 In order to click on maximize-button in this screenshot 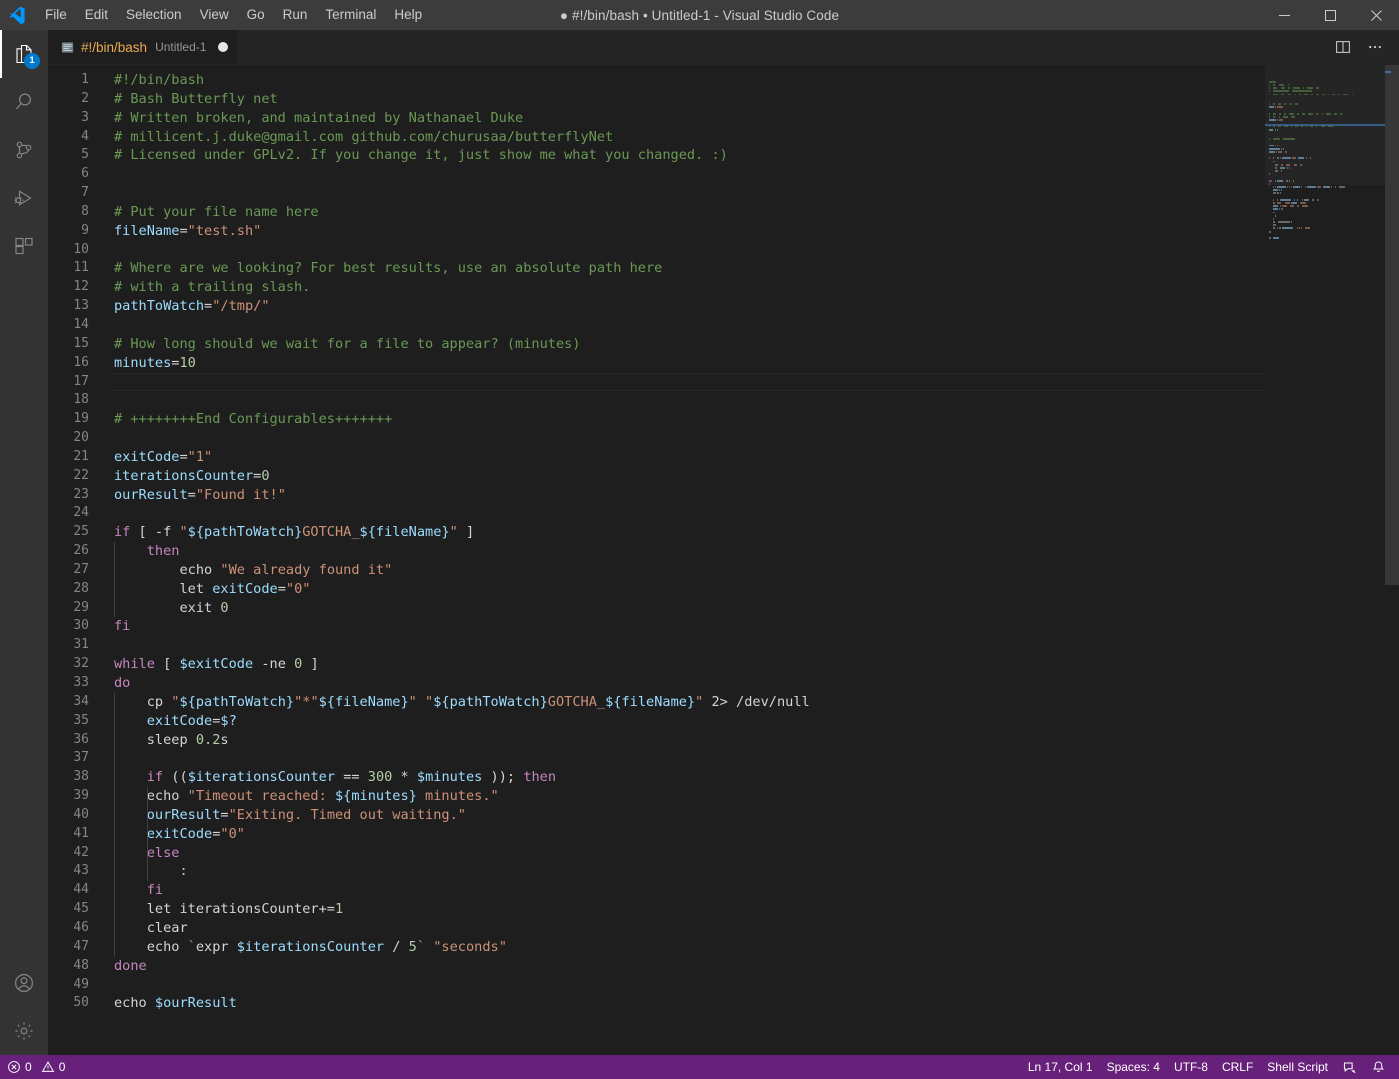, I will do `click(1330, 15)`.